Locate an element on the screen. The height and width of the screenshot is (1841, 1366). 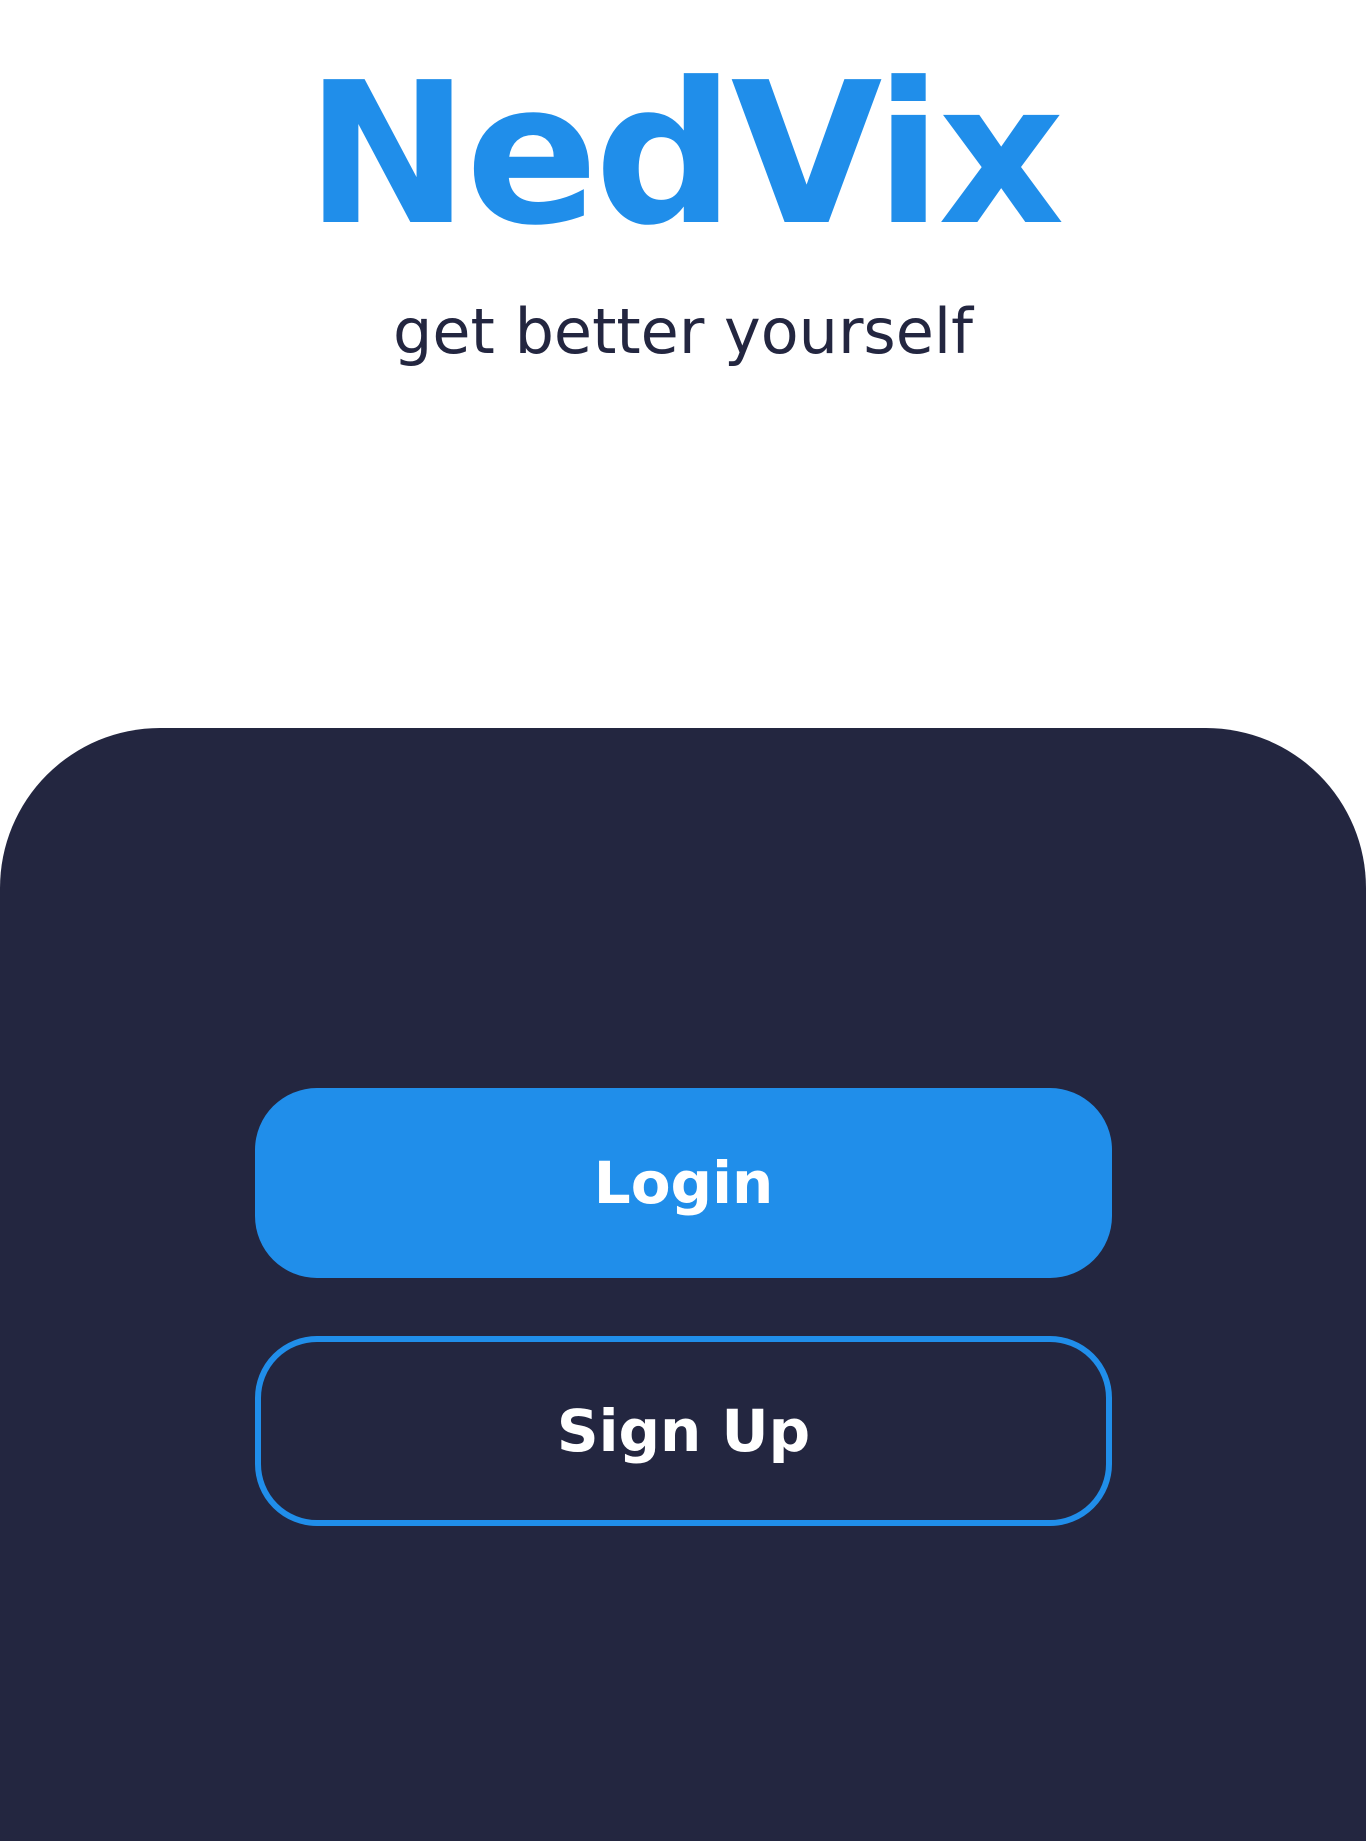
tagline: get better yourself is located at coordinates (683, 331).